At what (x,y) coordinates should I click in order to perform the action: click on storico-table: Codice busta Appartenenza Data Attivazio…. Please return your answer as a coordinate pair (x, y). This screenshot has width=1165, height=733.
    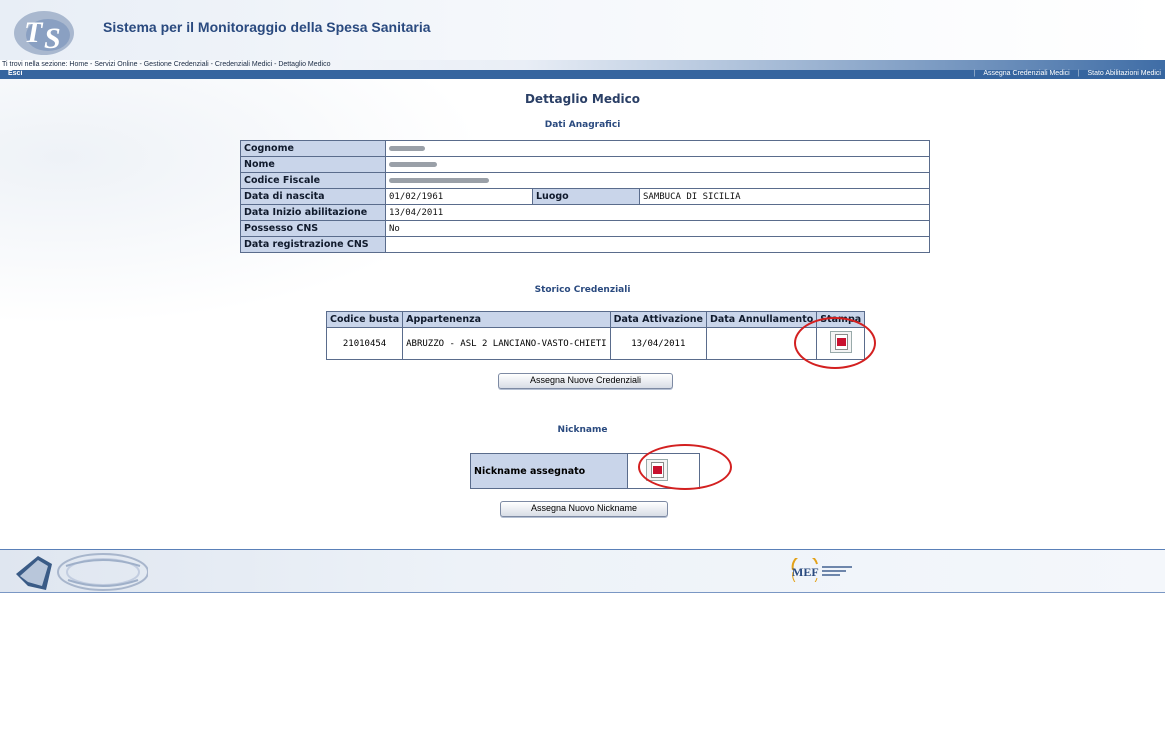
    Looking at the image, I should click on (595, 335).